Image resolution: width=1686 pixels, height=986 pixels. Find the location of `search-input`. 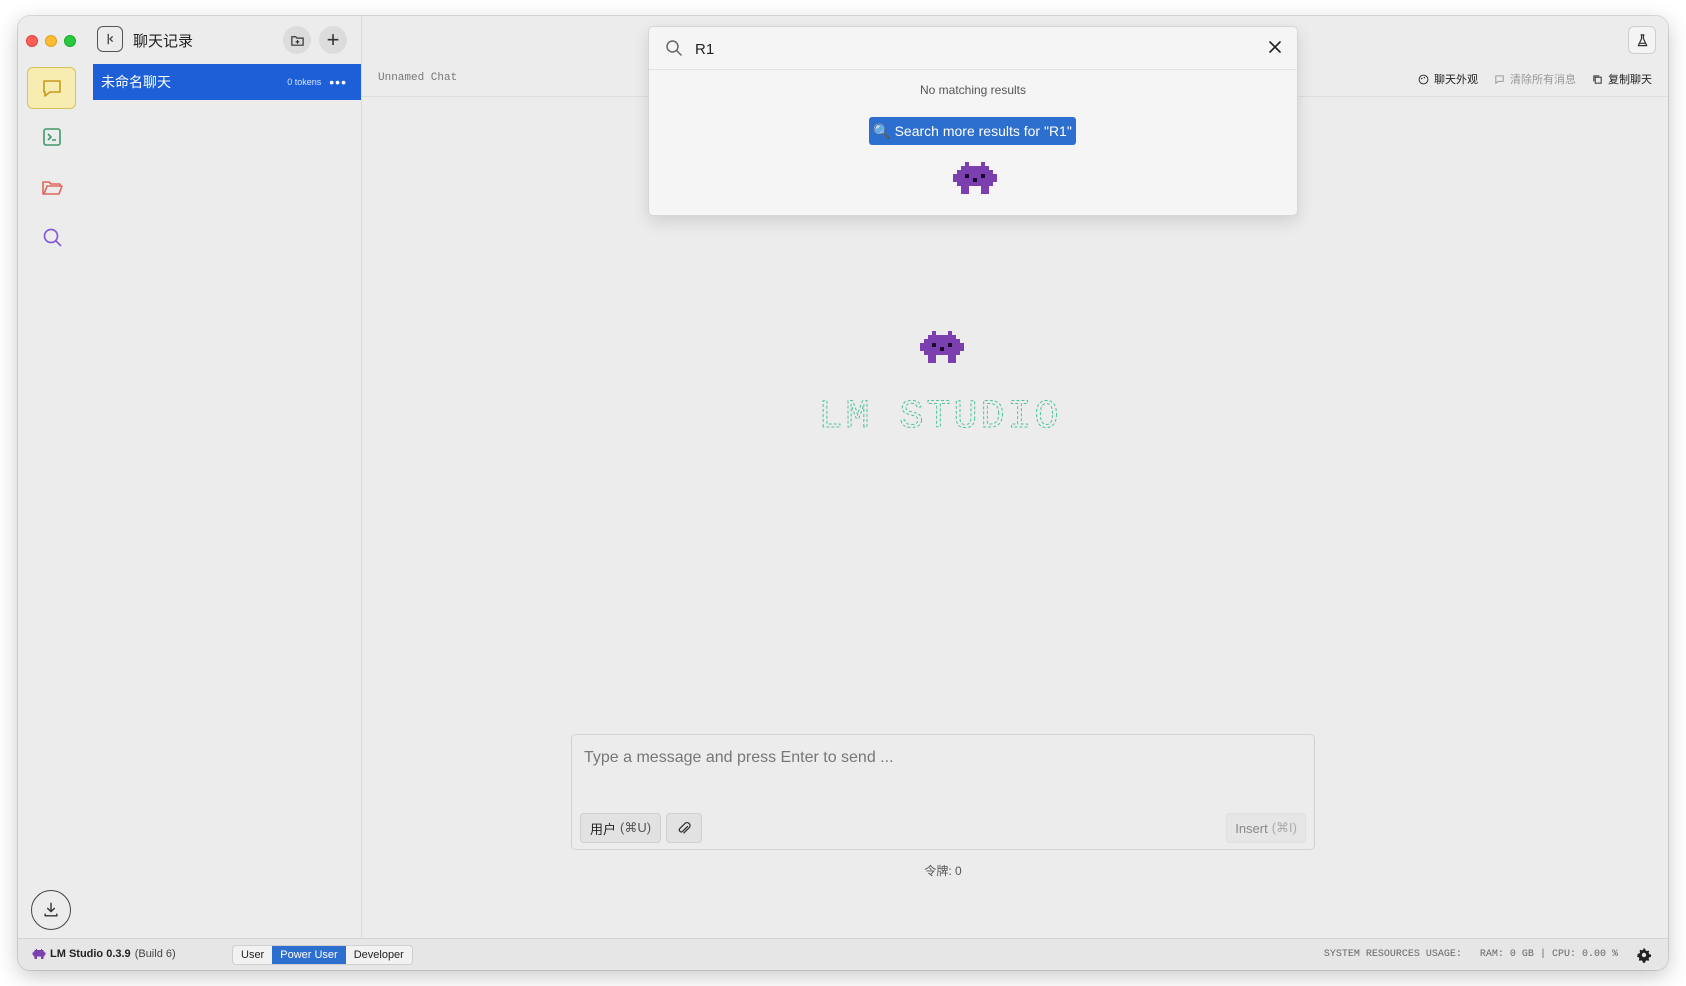

search-input is located at coordinates (965, 49).